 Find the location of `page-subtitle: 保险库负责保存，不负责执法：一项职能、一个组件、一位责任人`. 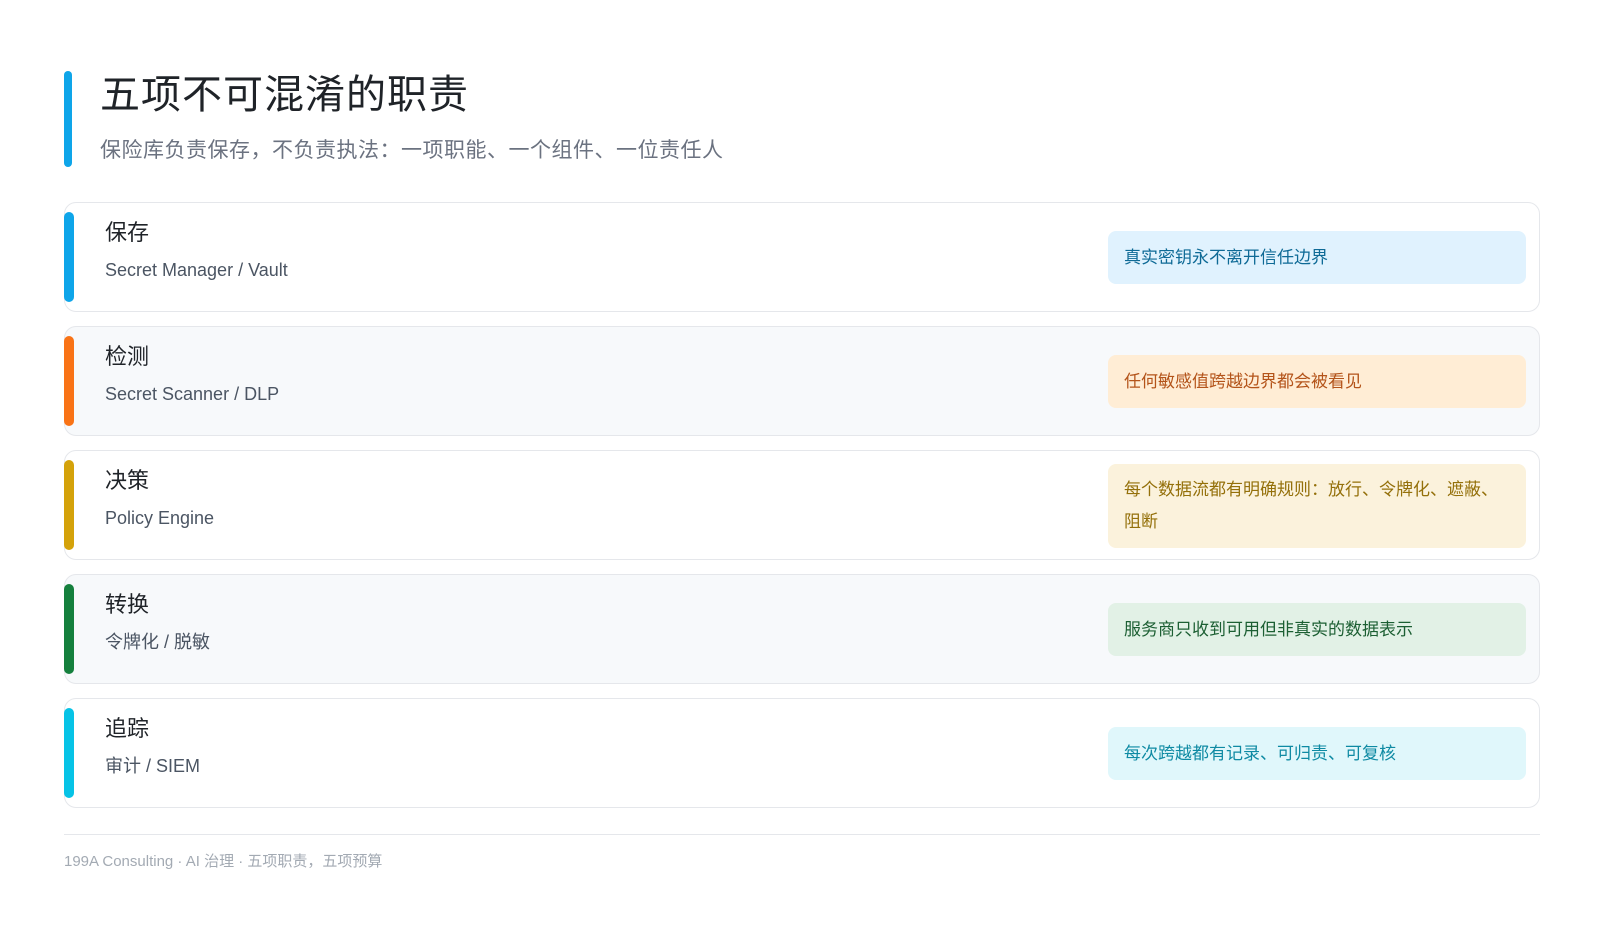

page-subtitle: 保险库负责保存，不负责执法：一项职能、一个组件、一位责任人 is located at coordinates (412, 150).